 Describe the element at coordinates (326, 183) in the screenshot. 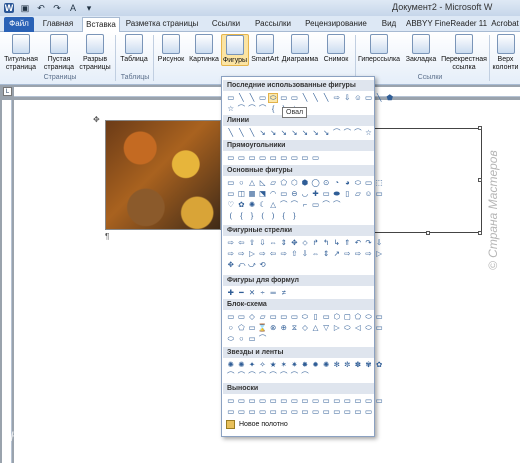

I see `shape-icon: ⊙` at that location.